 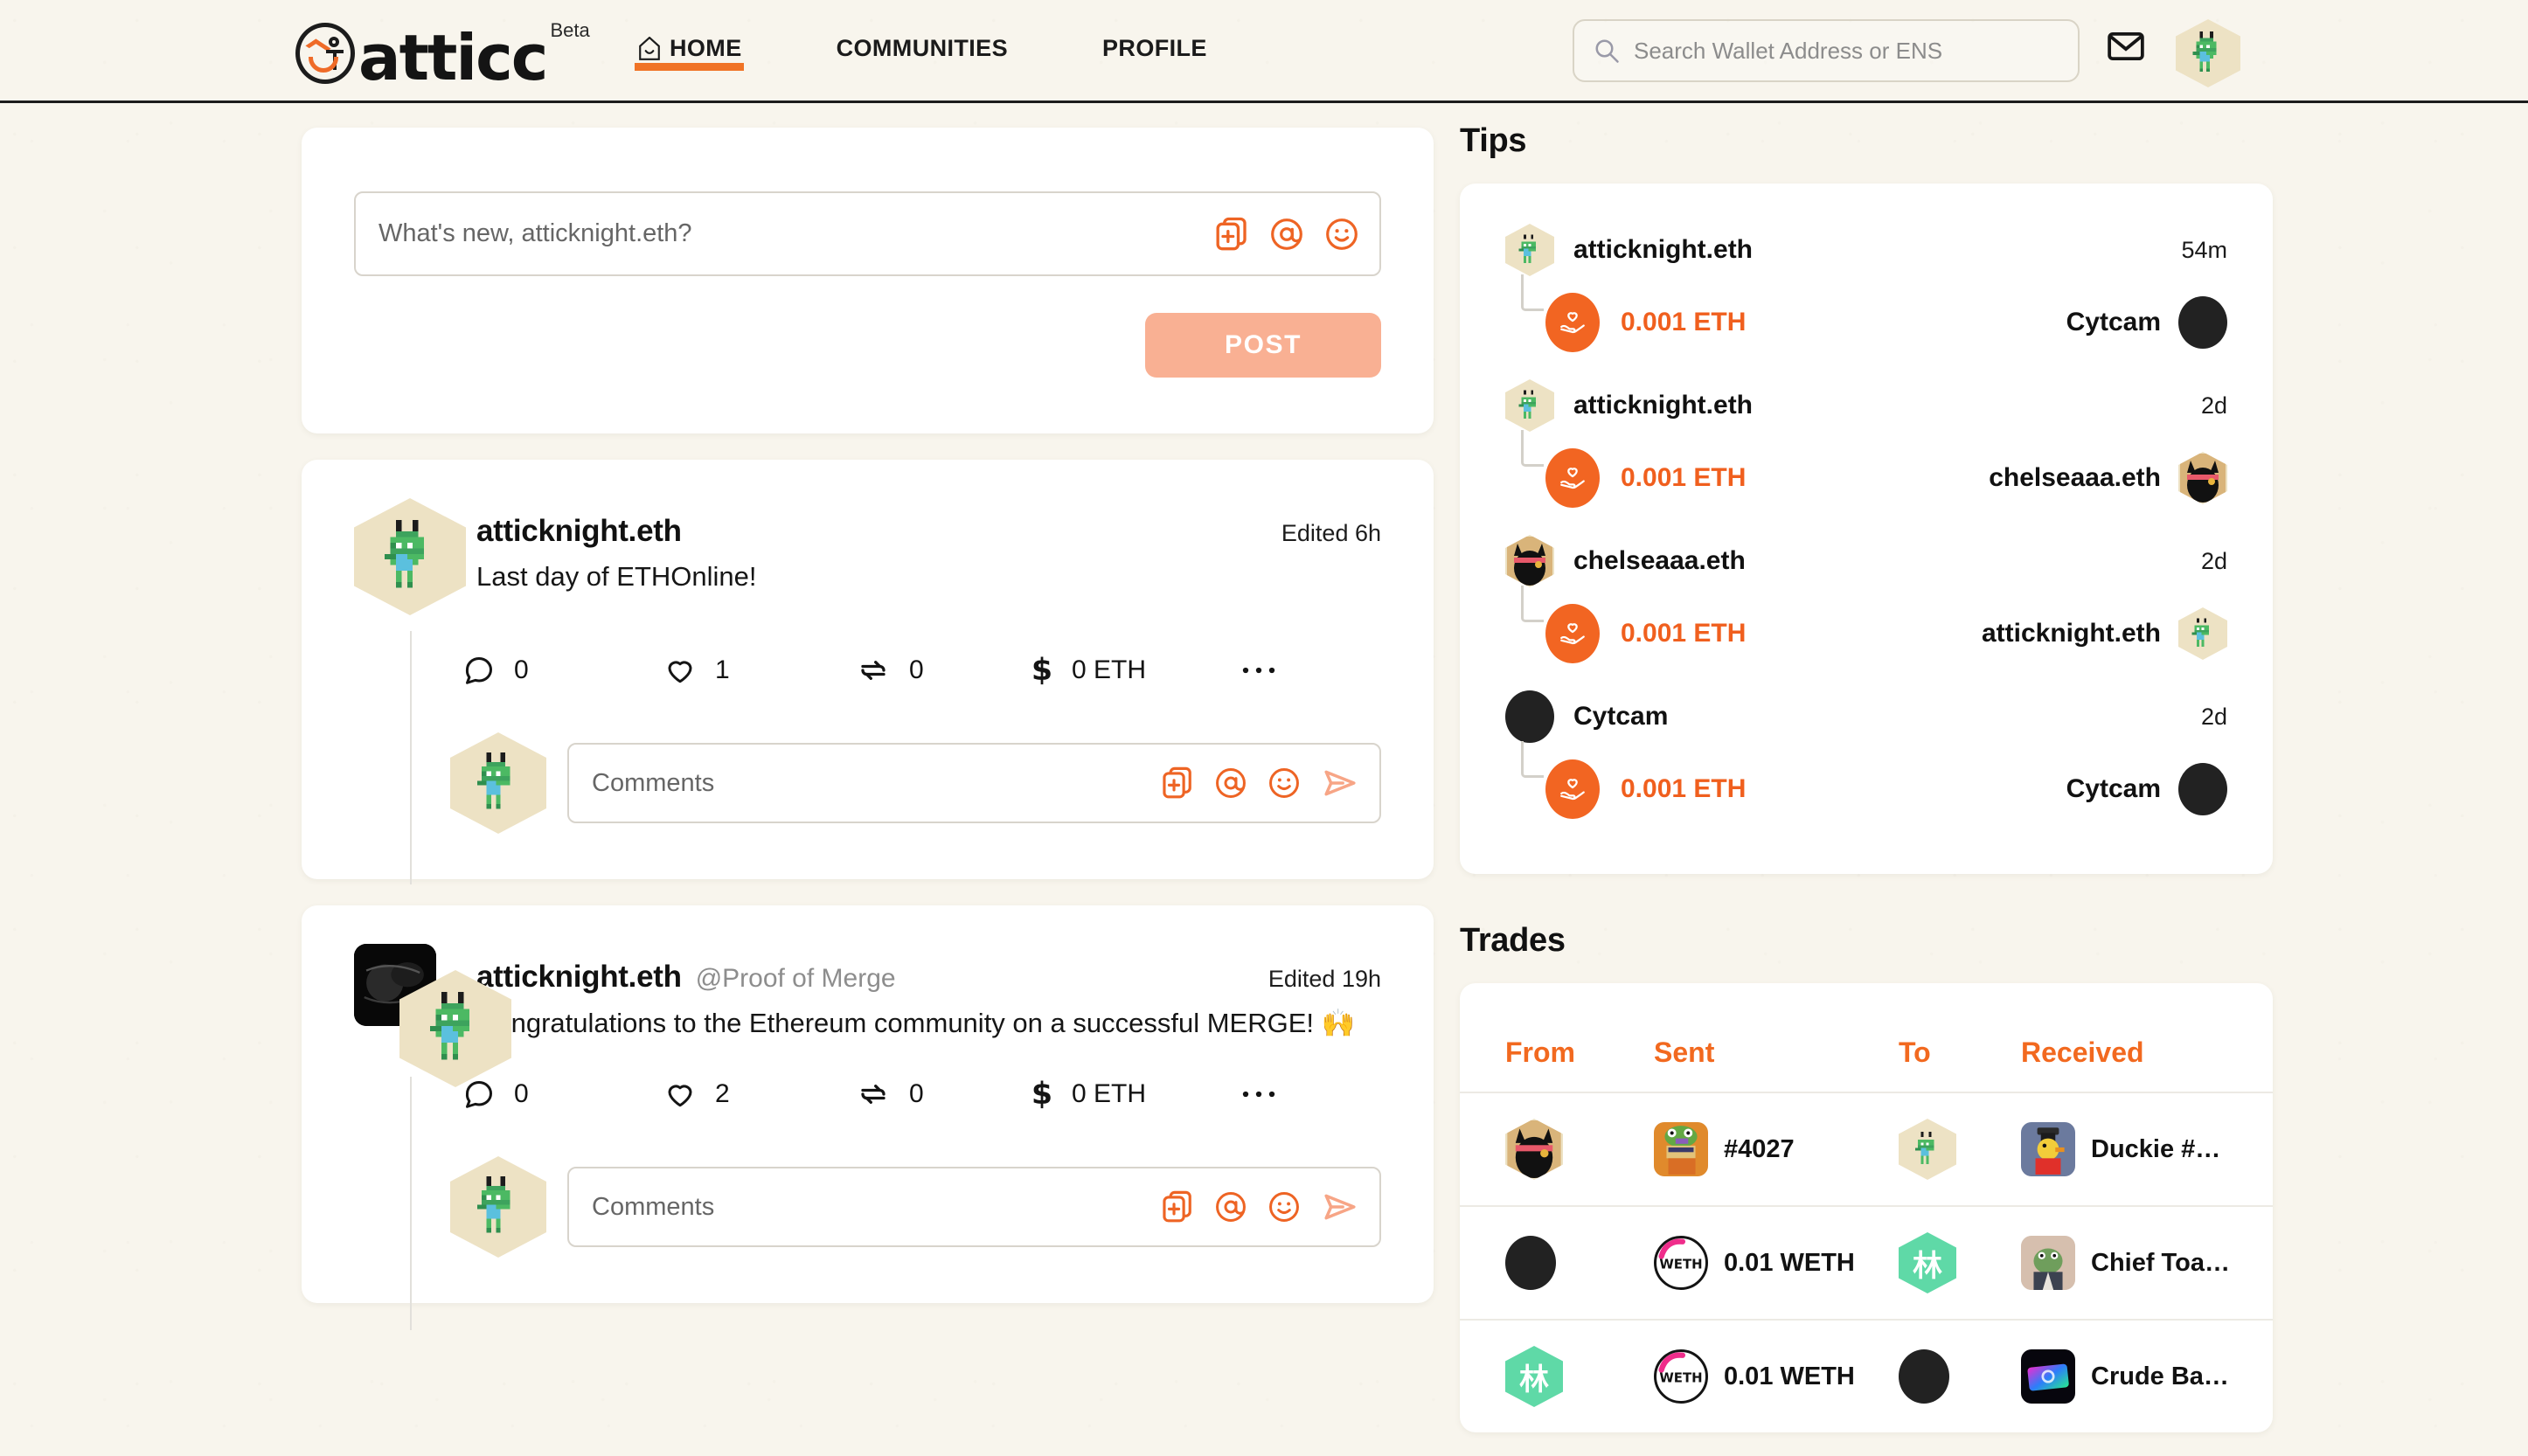 I want to click on hand-heart-glyph, so click(x=1573, y=323).